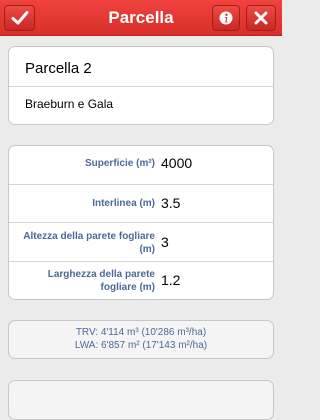  What do you see at coordinates (170, 280) in the screenshot?
I see `field-value-larghezza-parete: 1.2` at bounding box center [170, 280].